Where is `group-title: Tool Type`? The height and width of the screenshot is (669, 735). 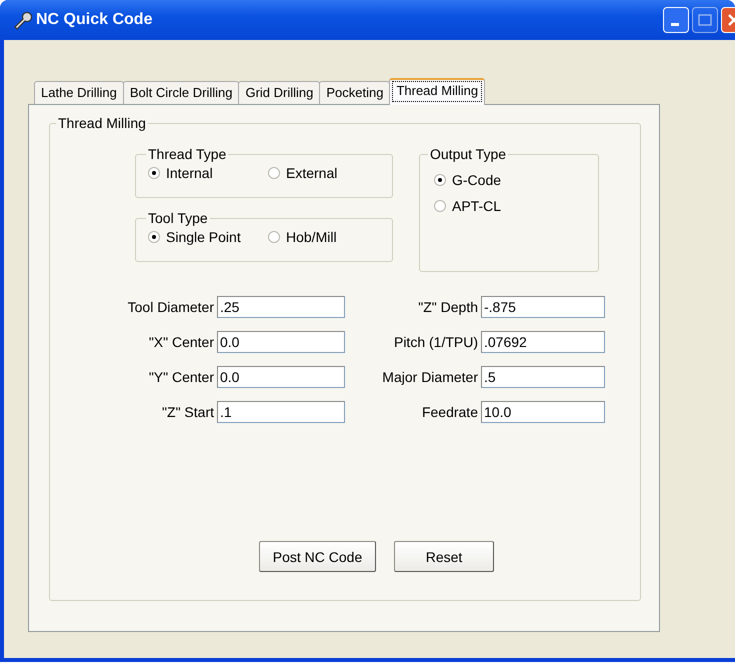
group-title: Tool Type is located at coordinates (178, 218).